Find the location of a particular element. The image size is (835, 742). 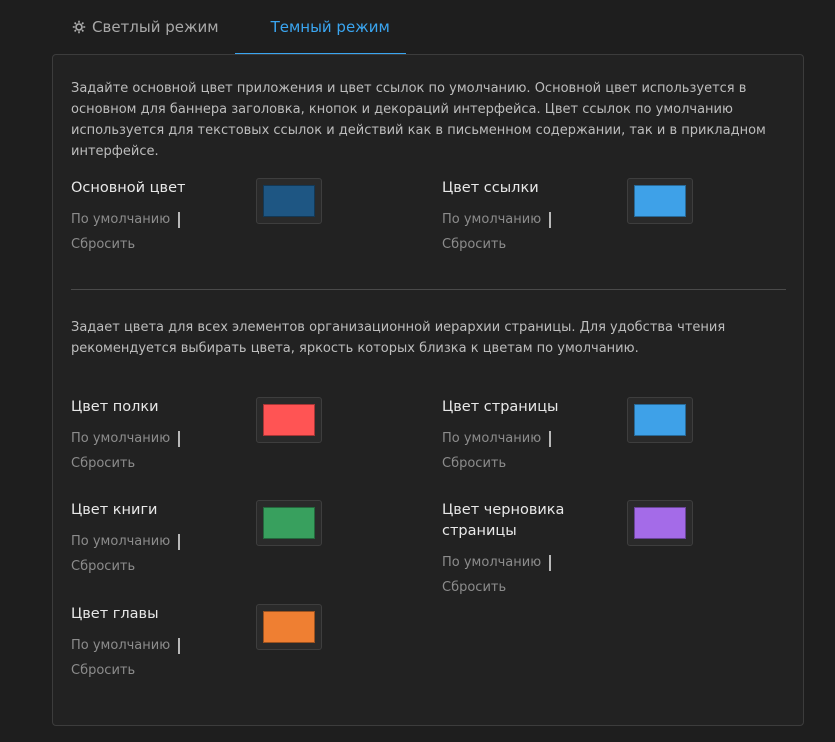

book-color-swatch is located at coordinates (289, 523).